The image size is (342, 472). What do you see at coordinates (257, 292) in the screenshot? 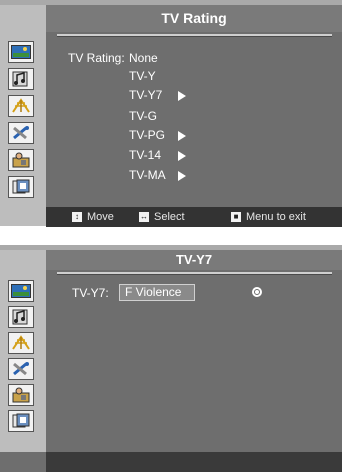
I see `radio-selected-icon` at bounding box center [257, 292].